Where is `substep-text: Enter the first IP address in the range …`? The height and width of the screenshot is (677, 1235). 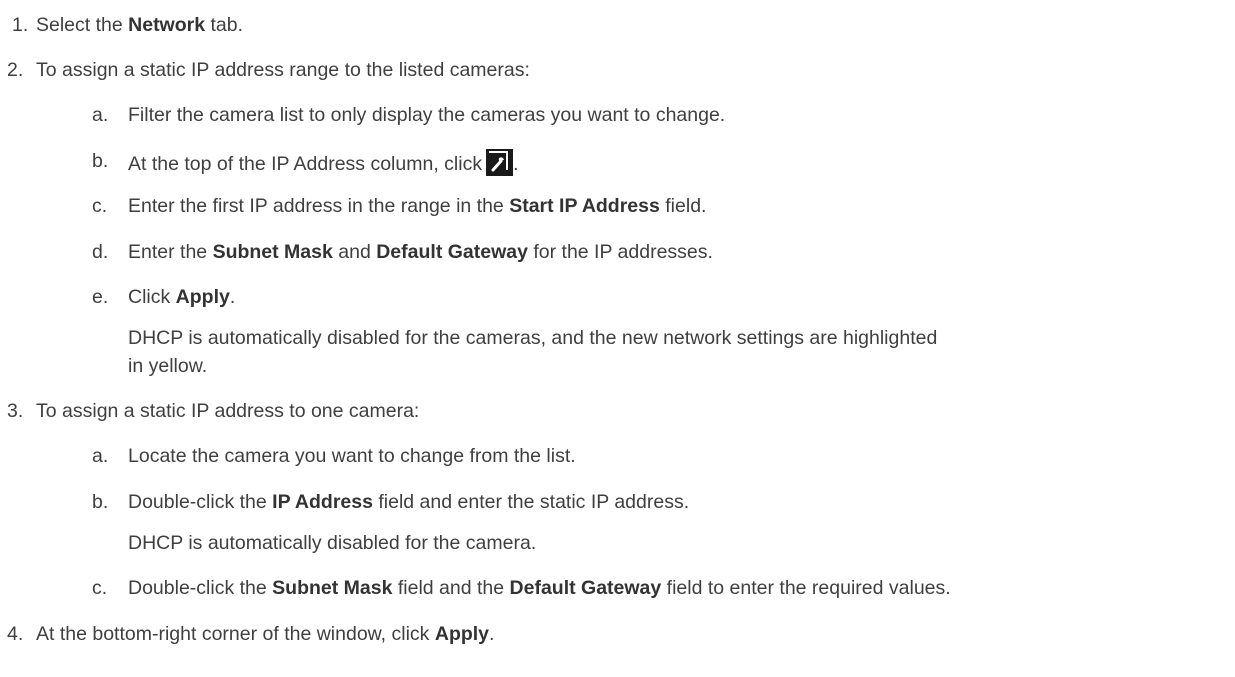 substep-text: Enter the first IP address in the range … is located at coordinates (417, 206).